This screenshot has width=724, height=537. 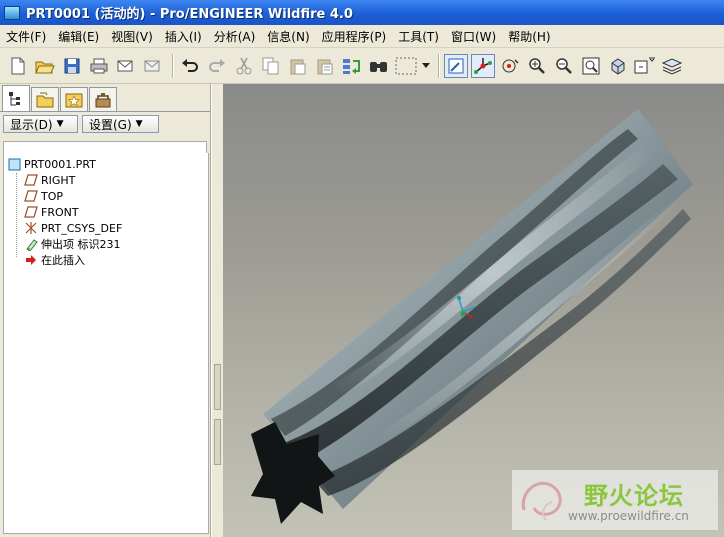 I want to click on settings-dropdown-button: 设置(G) ▼, so click(x=120, y=124).